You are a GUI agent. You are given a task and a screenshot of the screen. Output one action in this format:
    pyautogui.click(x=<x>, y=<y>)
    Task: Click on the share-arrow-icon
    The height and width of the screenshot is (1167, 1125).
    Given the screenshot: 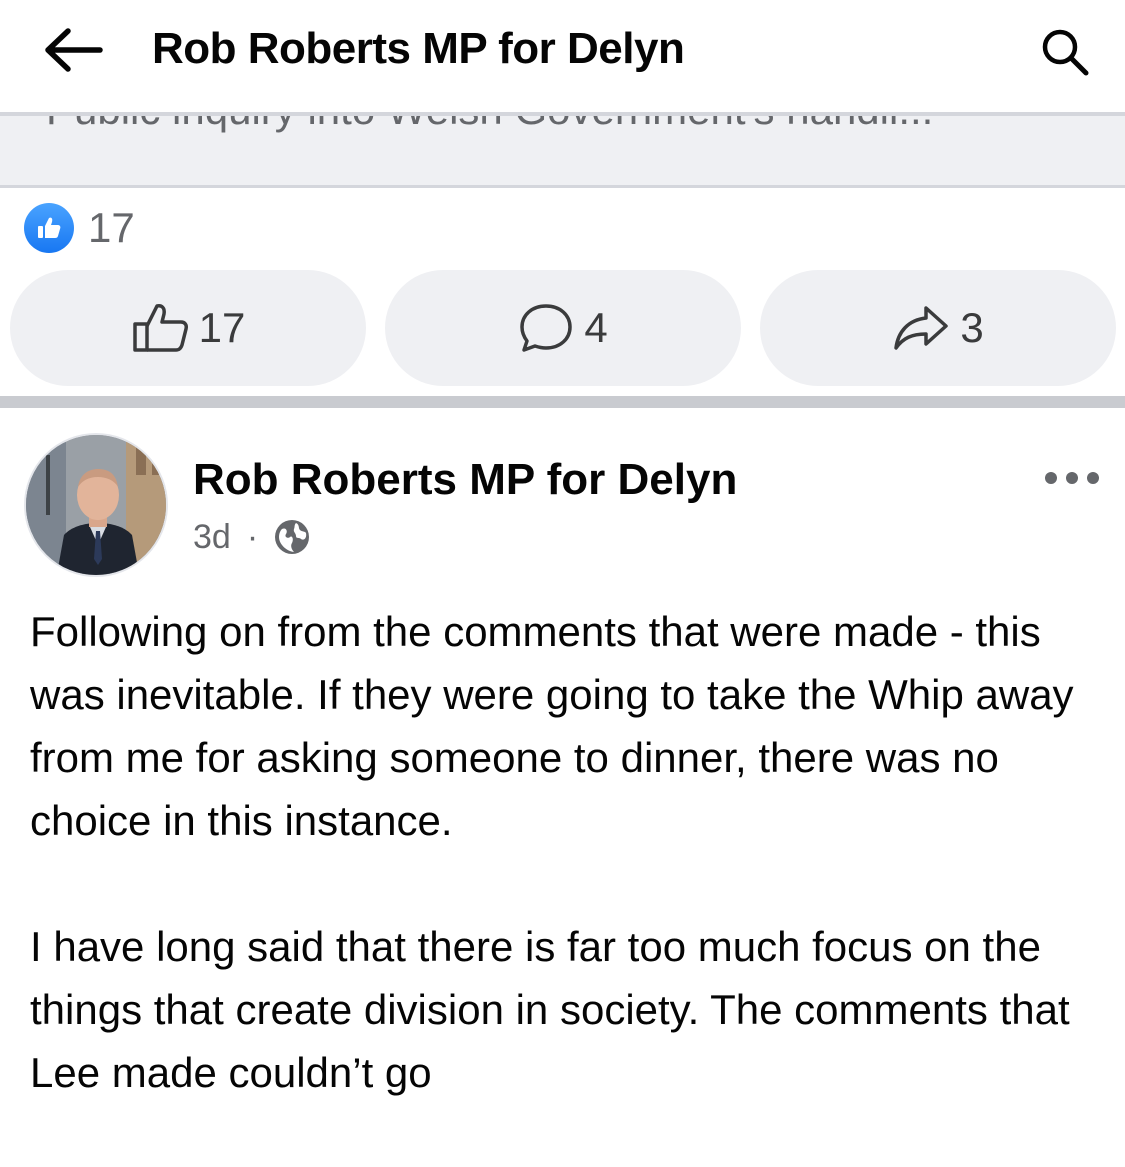 What is the action you would take?
    pyautogui.click(x=921, y=328)
    